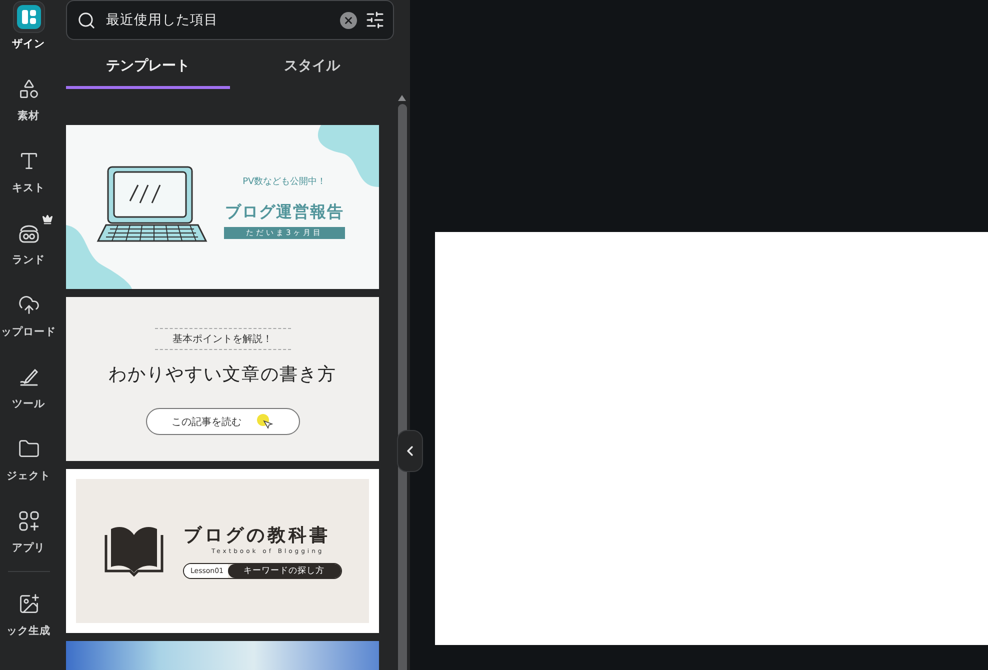  I want to click on rail-item: ジェクト, so click(28, 465).